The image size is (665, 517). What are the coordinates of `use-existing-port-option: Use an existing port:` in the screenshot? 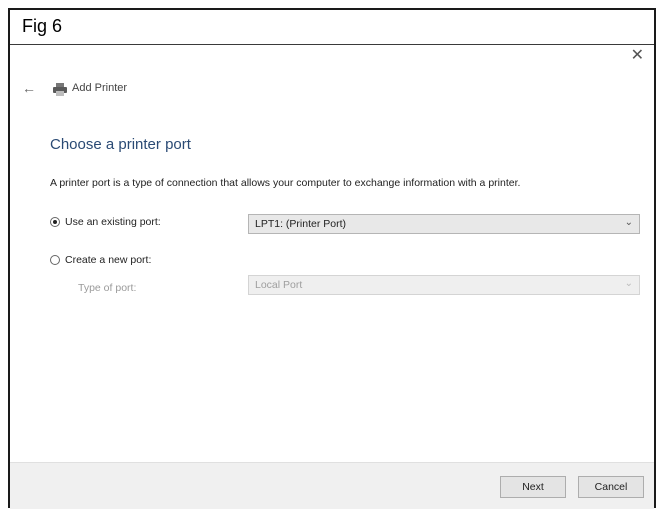 It's located at (105, 222).